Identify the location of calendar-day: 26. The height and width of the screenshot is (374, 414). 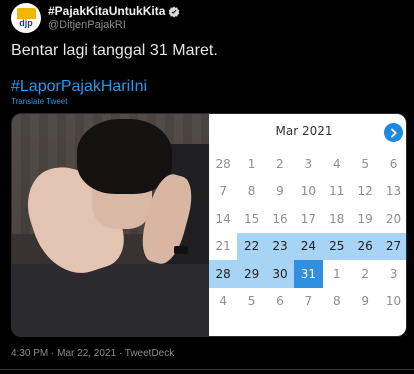
(365, 246).